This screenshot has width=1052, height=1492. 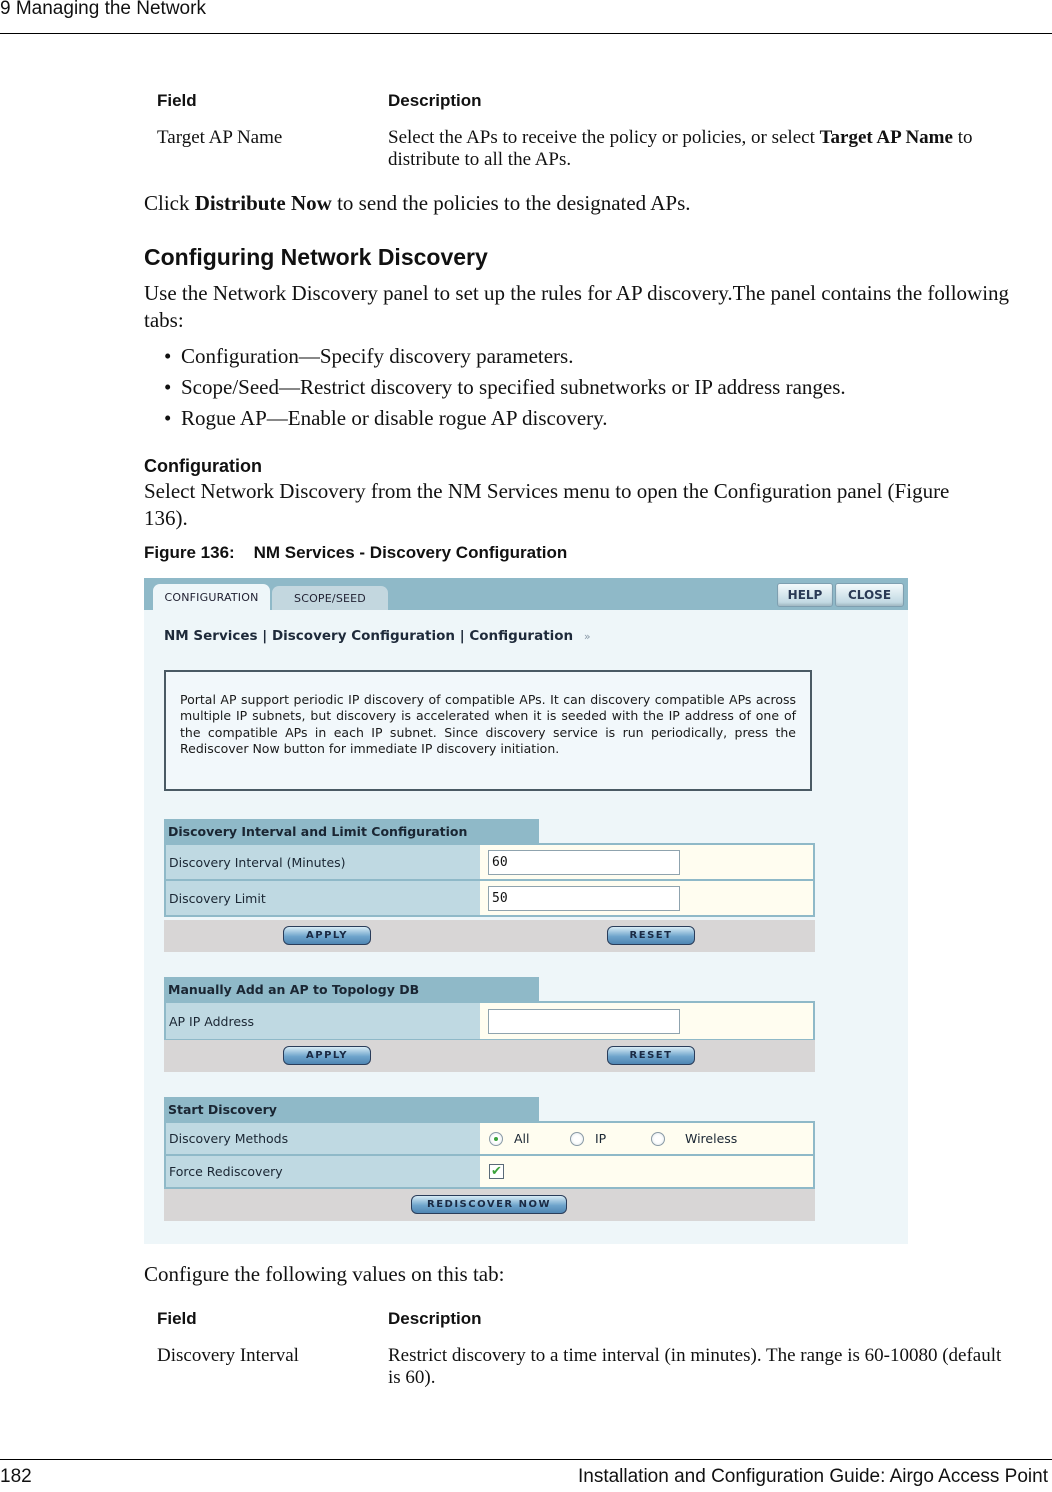 What do you see at coordinates (169, 203) in the screenshot?
I see `para-text: Click` at bounding box center [169, 203].